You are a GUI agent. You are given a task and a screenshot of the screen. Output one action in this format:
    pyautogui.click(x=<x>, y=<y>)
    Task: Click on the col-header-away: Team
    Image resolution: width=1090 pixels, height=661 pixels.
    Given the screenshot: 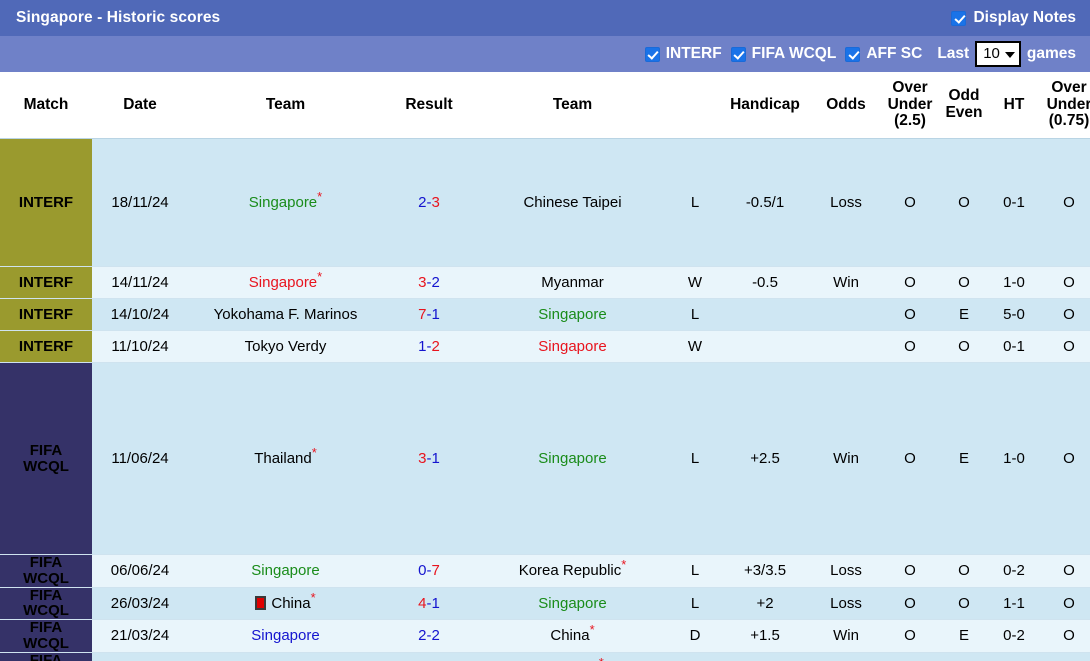 What is the action you would take?
    pyautogui.click(x=572, y=106)
    